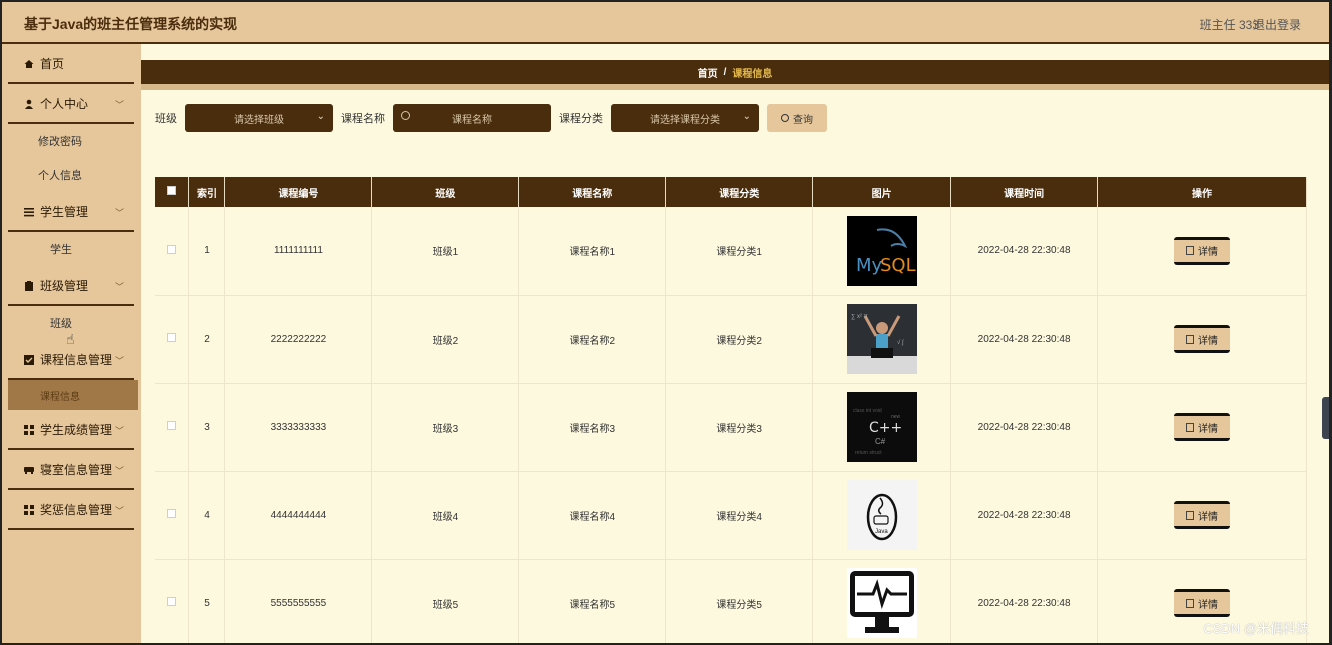 The width and height of the screenshot is (1332, 645). Describe the element at coordinates (207, 251) in the screenshot. I see `cell-index: 1` at that location.